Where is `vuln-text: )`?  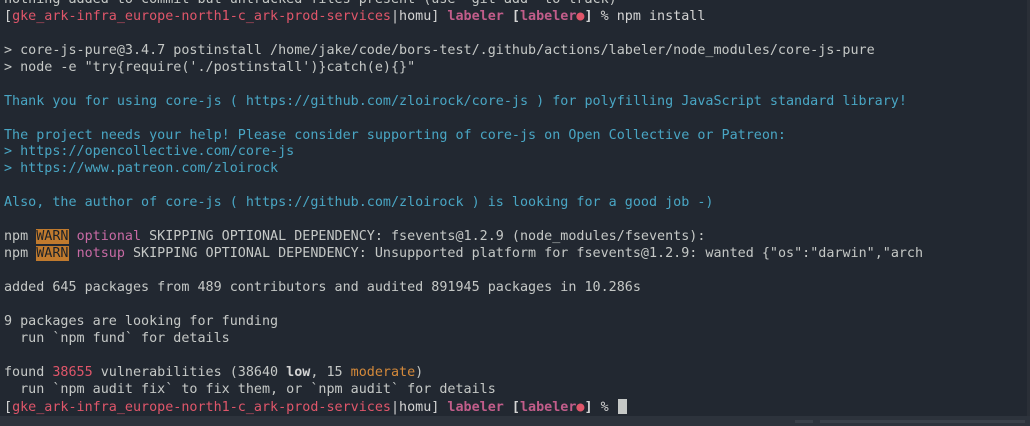 vuln-text: ) is located at coordinates (419, 372).